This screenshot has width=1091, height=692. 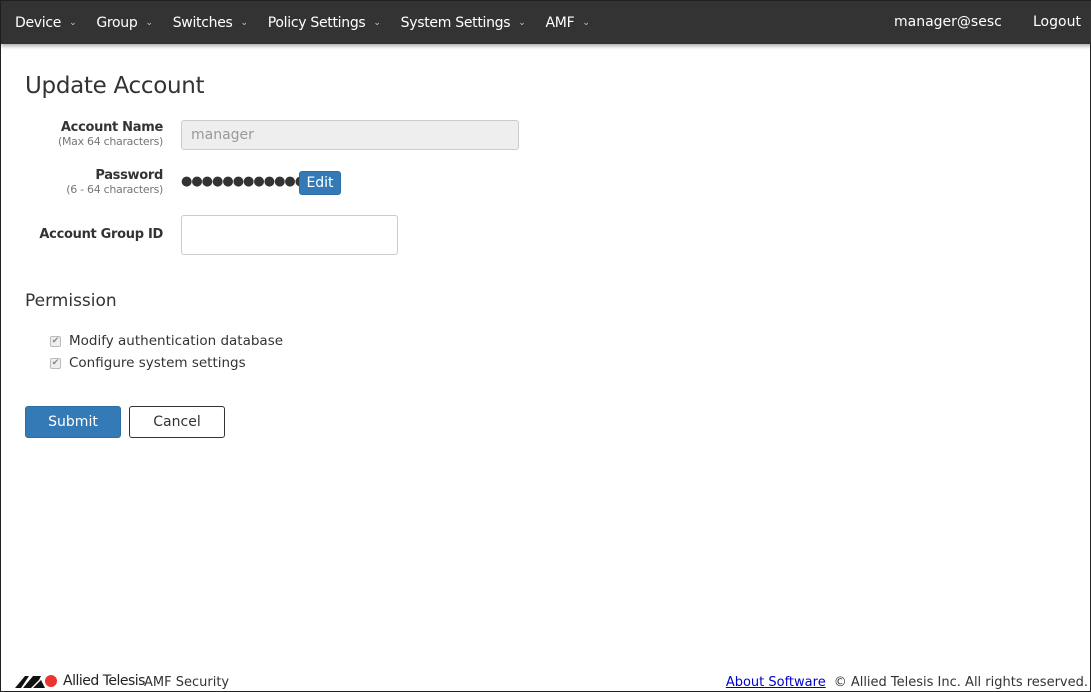 I want to click on checkbox-label: Configure system settings, so click(x=157, y=363).